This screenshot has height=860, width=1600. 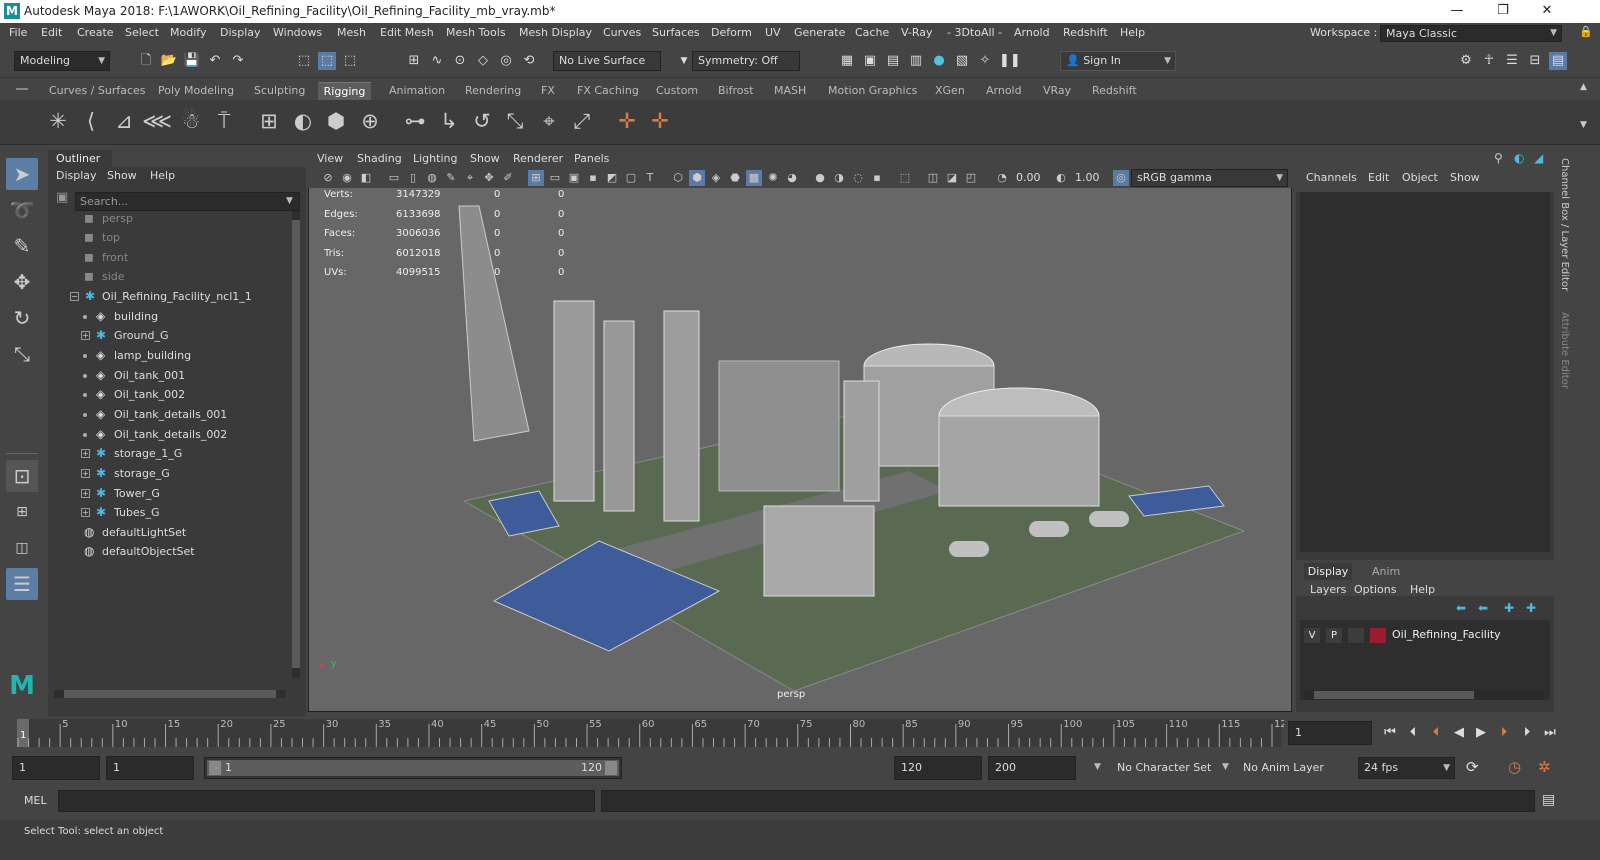 I want to click on outliner-item-storage-g: + ✱ storage_G, so click(x=168, y=473).